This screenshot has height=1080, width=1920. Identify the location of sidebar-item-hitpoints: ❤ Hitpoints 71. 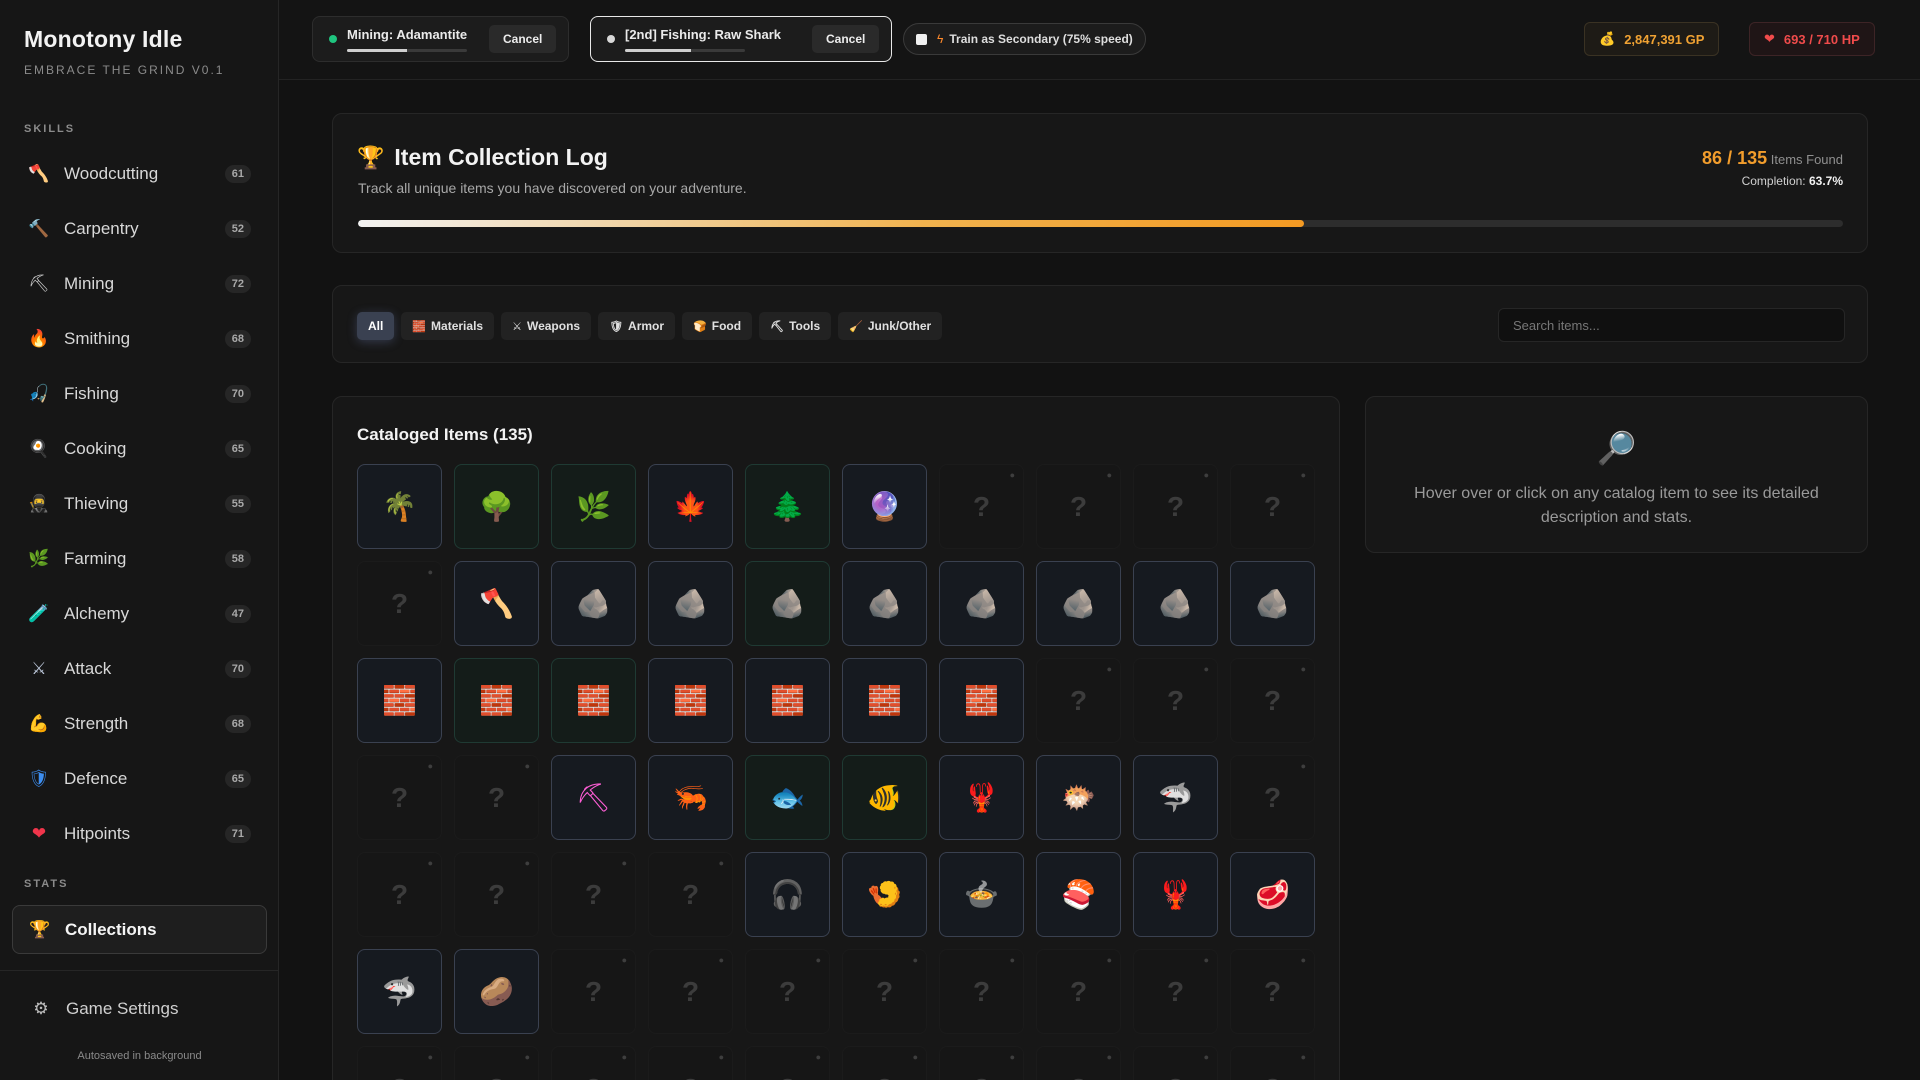
(139, 833).